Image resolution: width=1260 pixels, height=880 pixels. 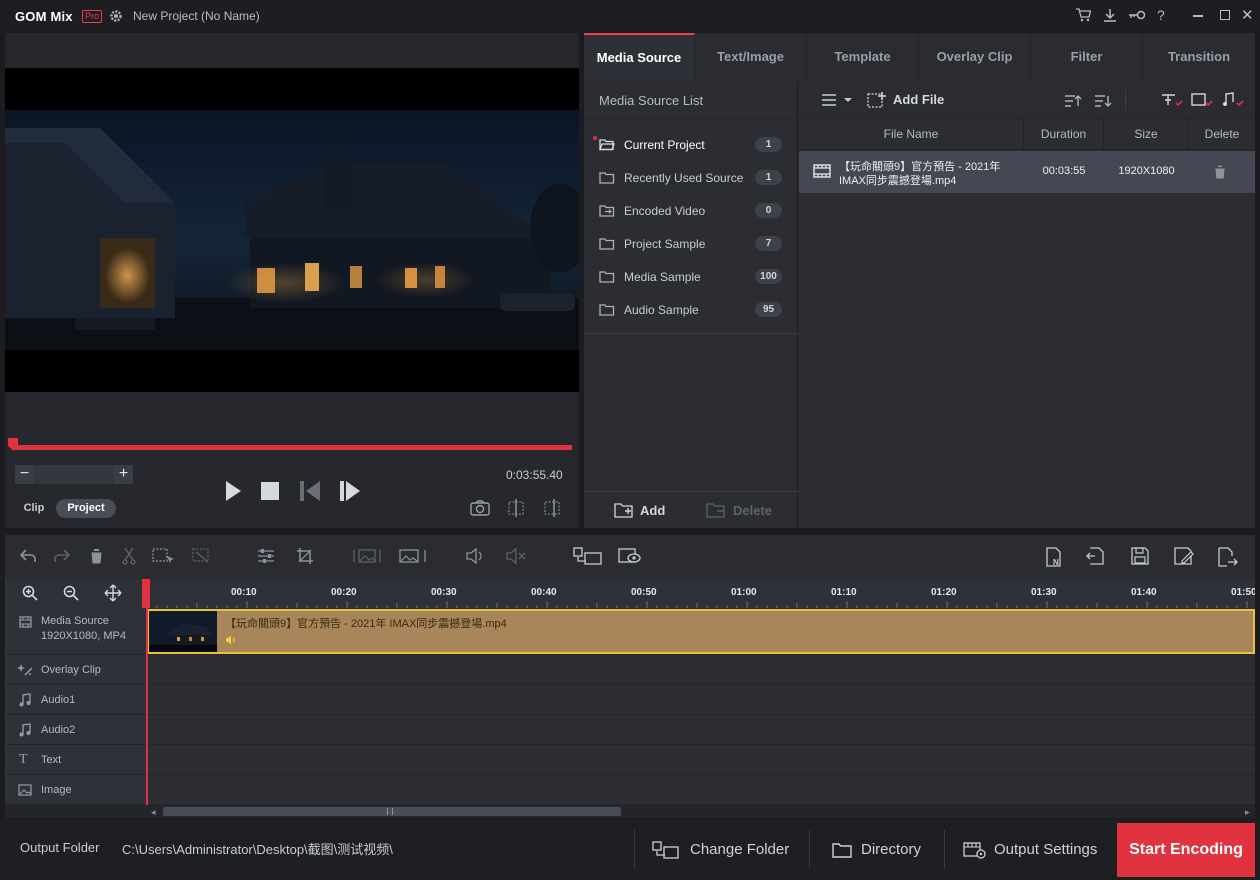 I want to click on column-size: Size, so click(x=1146, y=134).